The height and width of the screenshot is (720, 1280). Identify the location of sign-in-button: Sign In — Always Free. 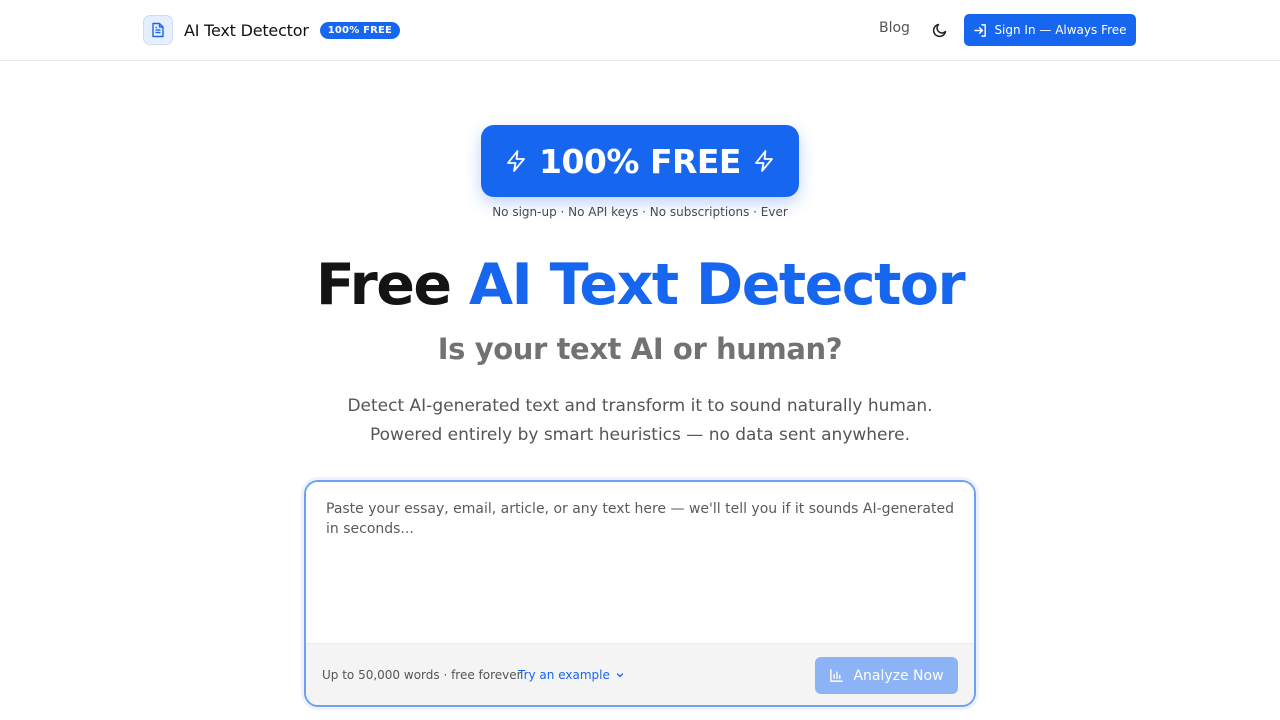
(1050, 30).